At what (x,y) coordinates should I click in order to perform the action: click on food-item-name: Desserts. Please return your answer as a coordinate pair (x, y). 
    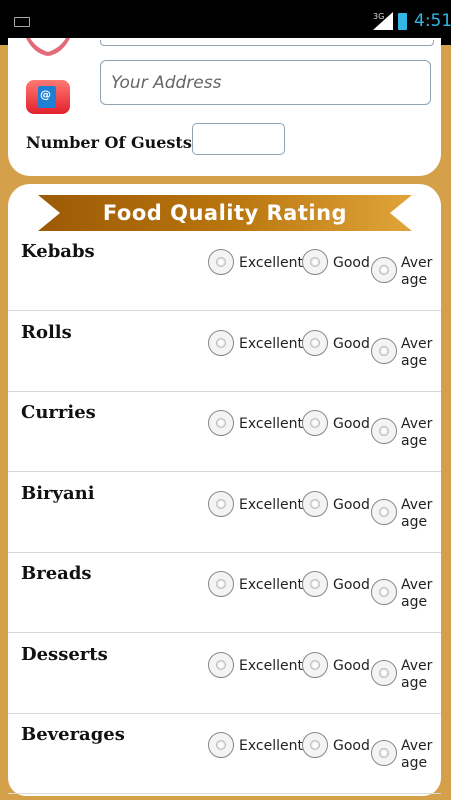
    Looking at the image, I should click on (64, 654).